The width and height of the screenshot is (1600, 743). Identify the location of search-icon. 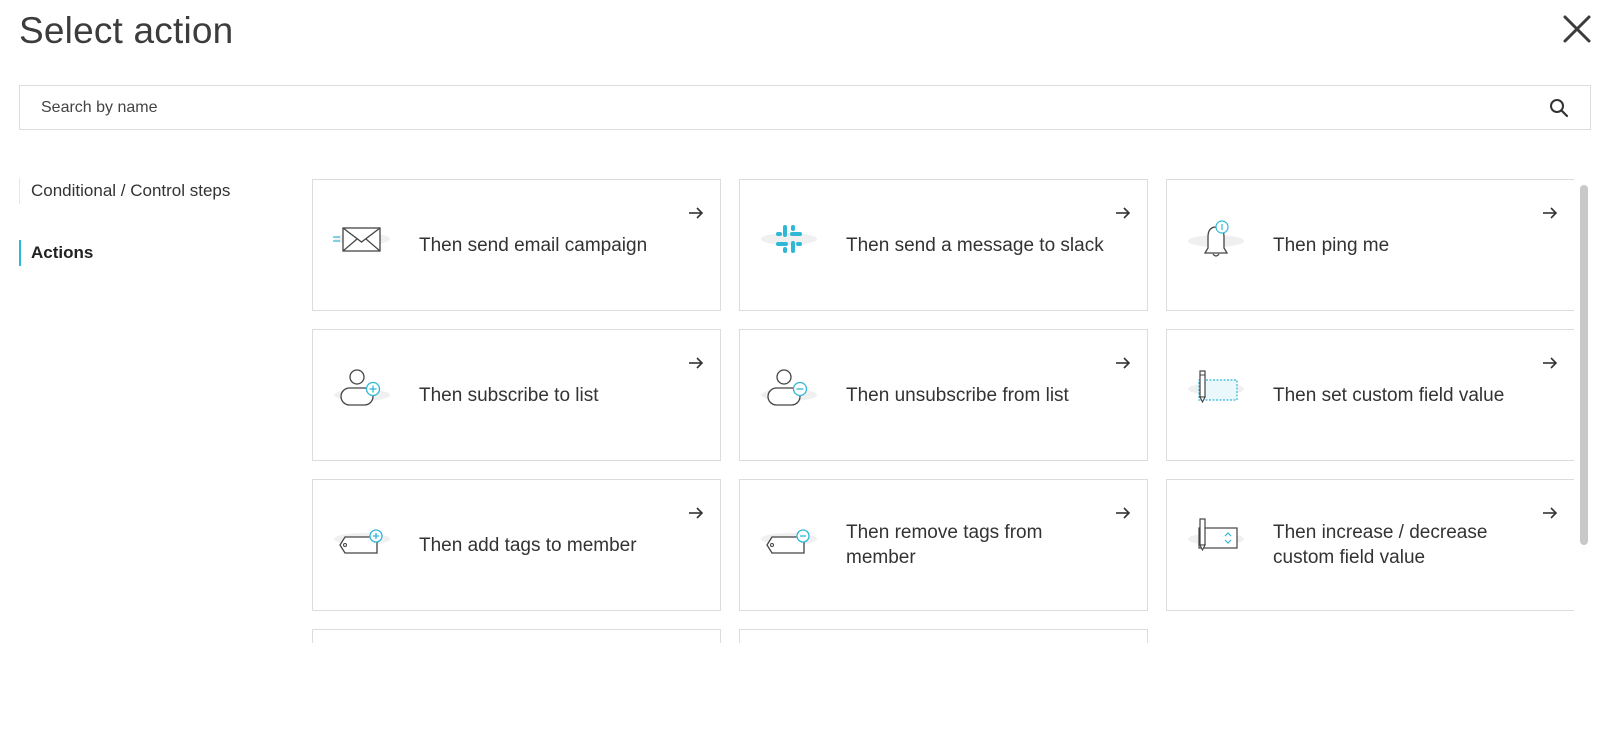
(1559, 108).